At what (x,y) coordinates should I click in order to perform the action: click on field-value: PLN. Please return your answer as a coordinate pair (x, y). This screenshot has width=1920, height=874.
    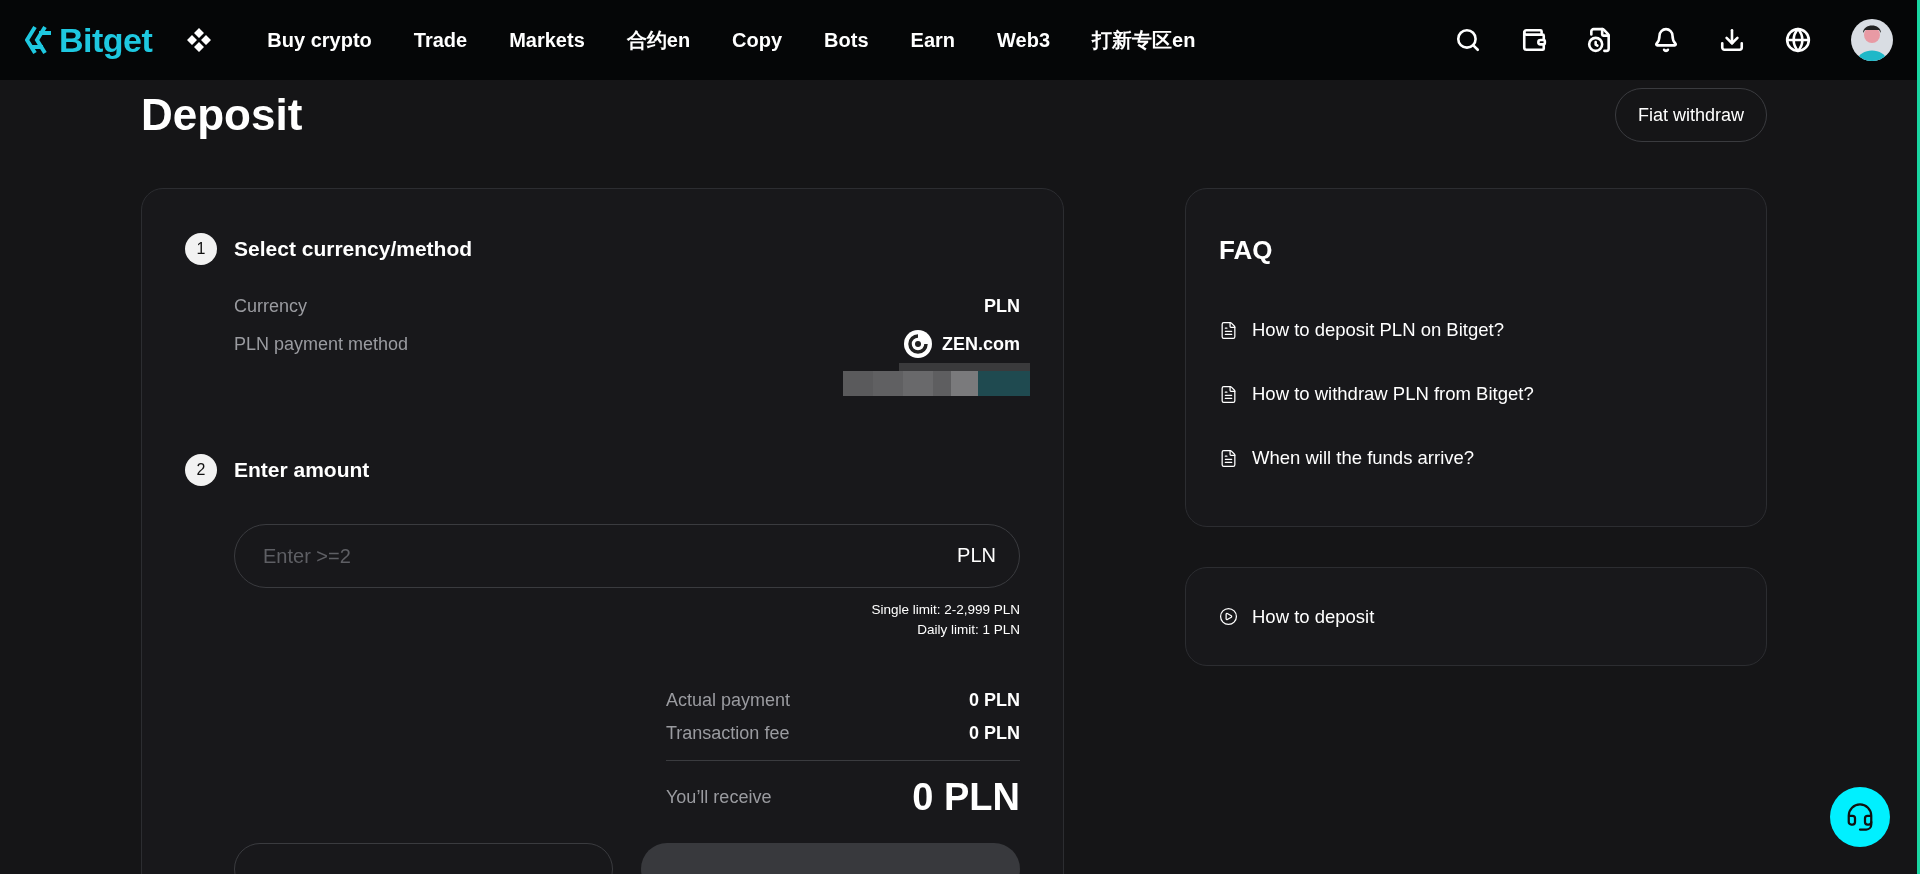
    Looking at the image, I should click on (1002, 306).